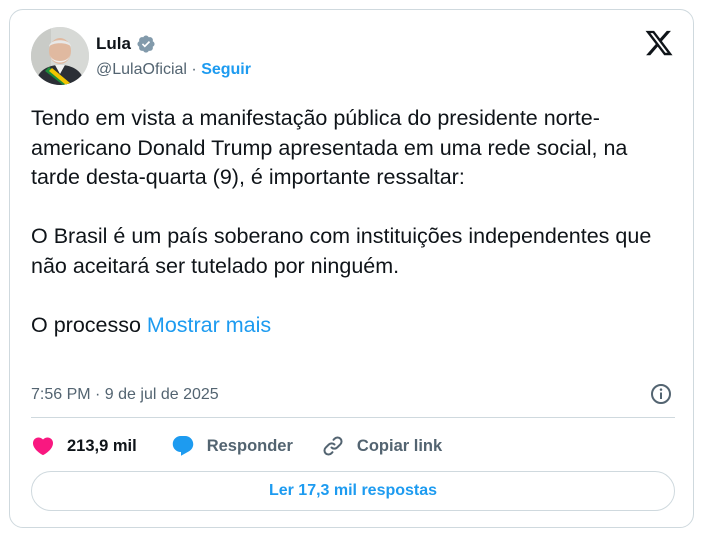 The width and height of the screenshot is (702, 544). I want to click on avatar-image, so click(60, 56).